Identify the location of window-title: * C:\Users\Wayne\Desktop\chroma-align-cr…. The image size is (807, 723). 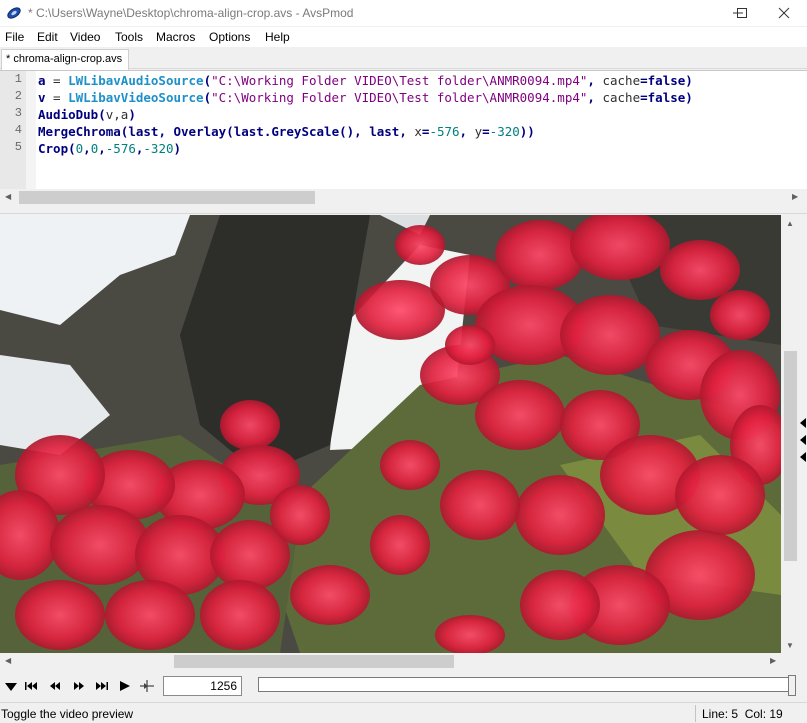
(191, 13).